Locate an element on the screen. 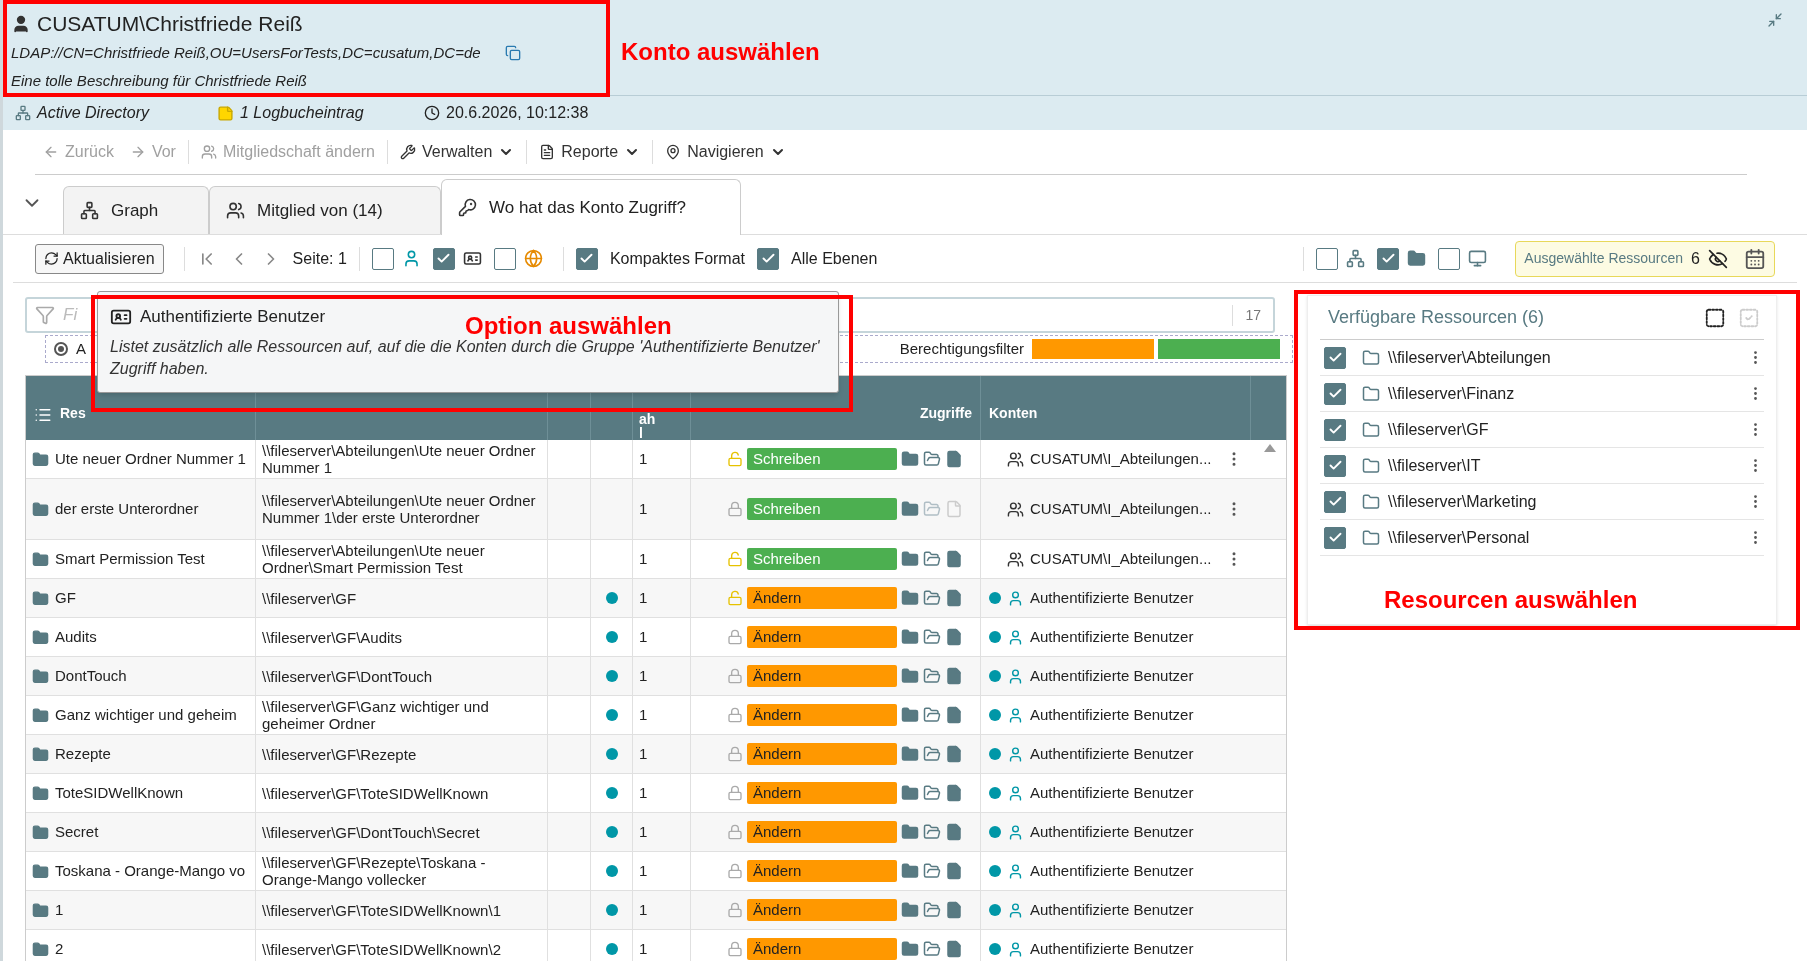 This screenshot has width=1807, height=961. copy-icon is located at coordinates (512, 52).